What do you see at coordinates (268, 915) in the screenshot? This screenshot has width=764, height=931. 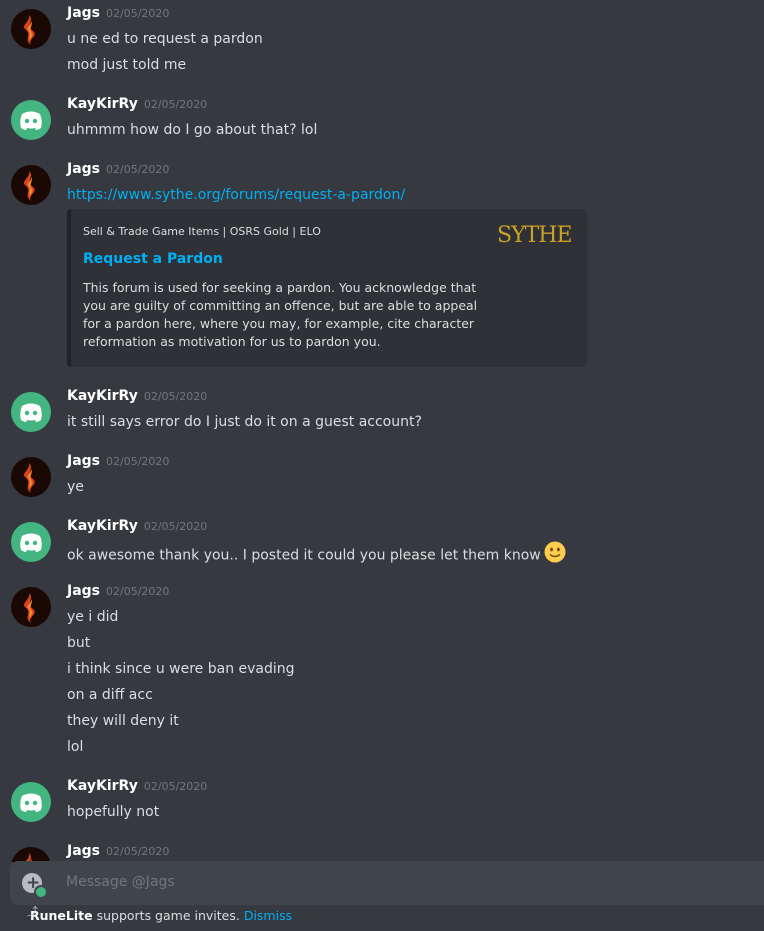 I see `dismiss-link: Dismiss` at bounding box center [268, 915].